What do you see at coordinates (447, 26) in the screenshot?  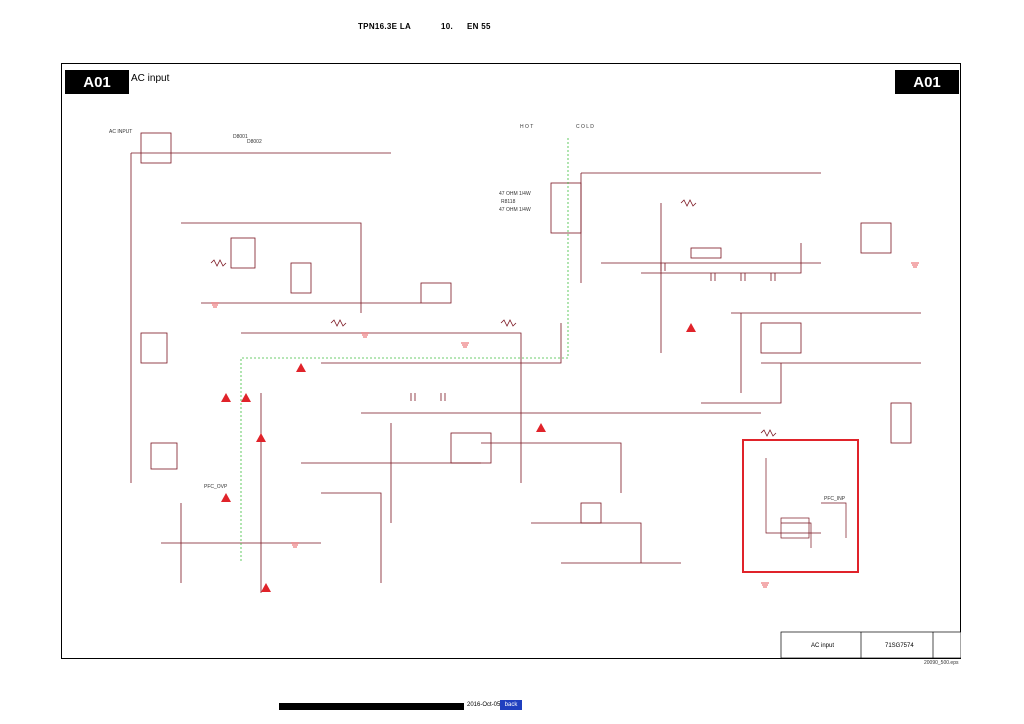 I see `header-chapter: 10.` at bounding box center [447, 26].